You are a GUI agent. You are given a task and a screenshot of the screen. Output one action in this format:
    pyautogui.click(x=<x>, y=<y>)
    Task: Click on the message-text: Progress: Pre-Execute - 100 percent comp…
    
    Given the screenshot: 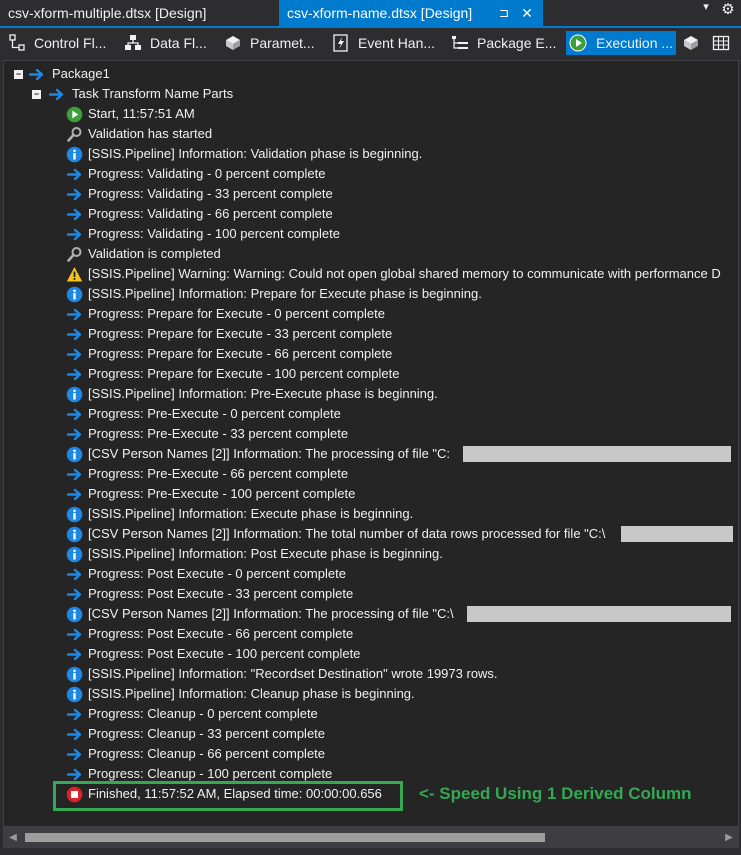 What is the action you would take?
    pyautogui.click(x=222, y=493)
    